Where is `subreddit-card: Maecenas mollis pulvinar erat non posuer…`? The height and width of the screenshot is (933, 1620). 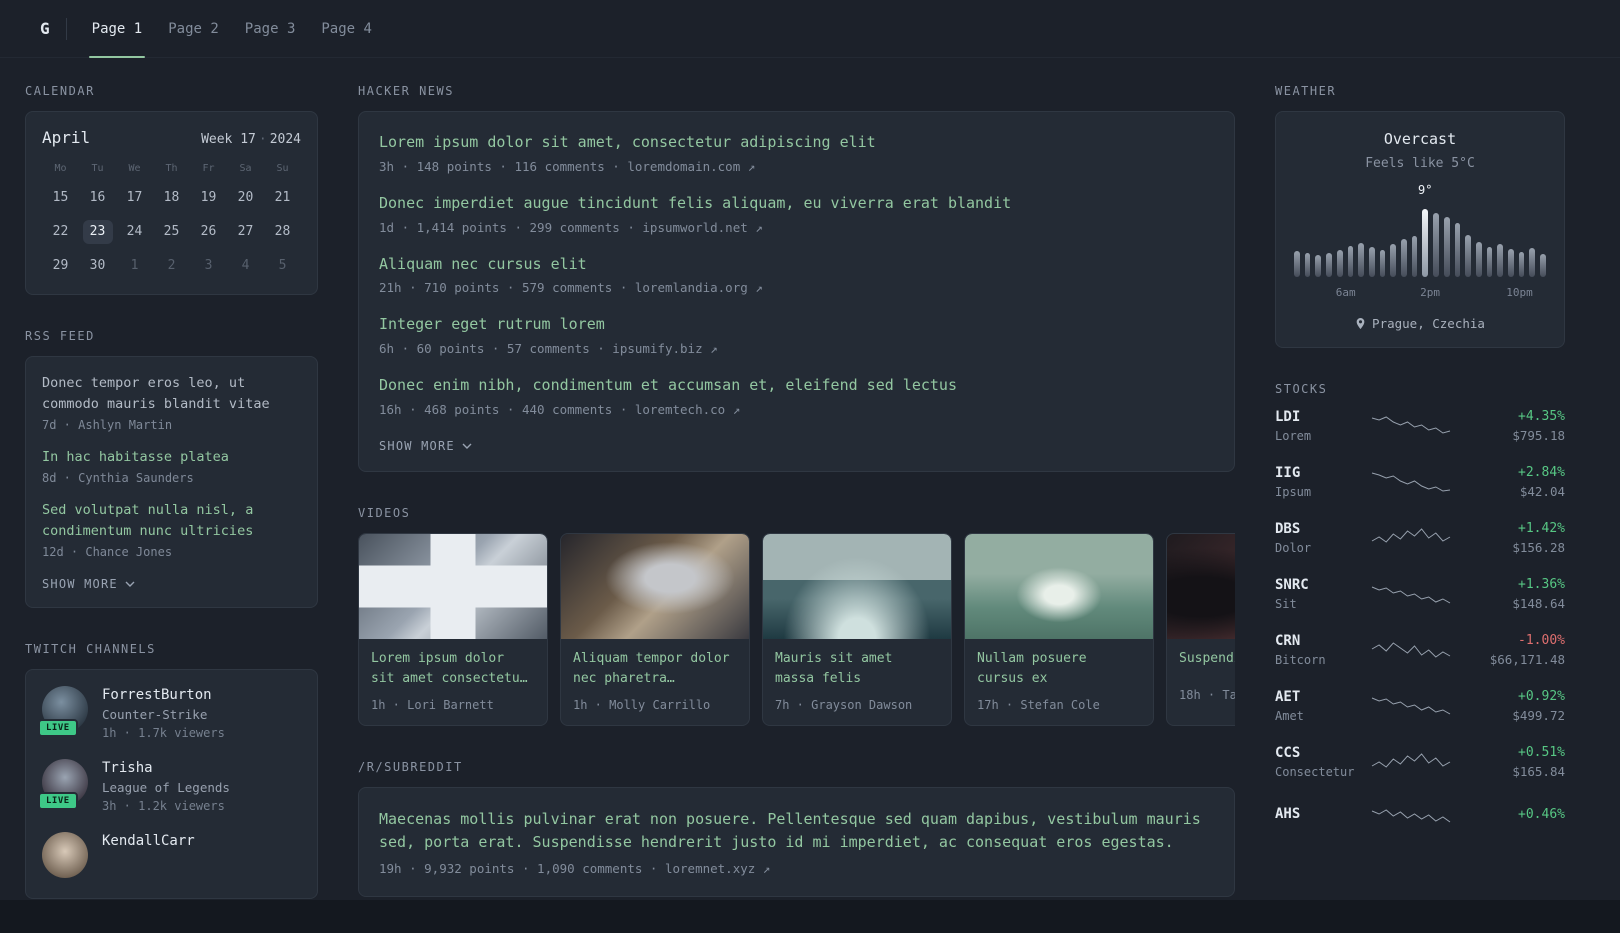 subreddit-card: Maecenas mollis pulvinar erat non posuer… is located at coordinates (796, 842).